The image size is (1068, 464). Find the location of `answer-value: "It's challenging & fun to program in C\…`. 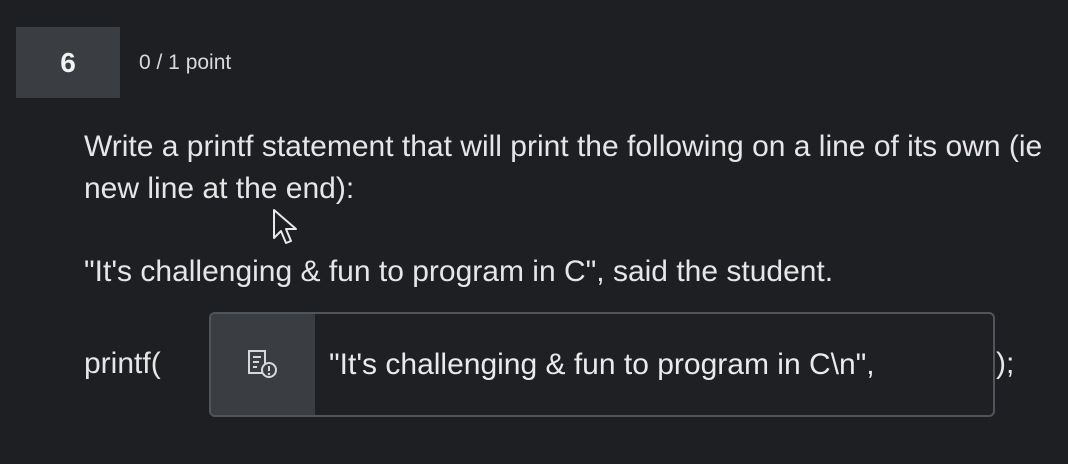

answer-value: "It's challenging & fun to program in C\… is located at coordinates (602, 364).